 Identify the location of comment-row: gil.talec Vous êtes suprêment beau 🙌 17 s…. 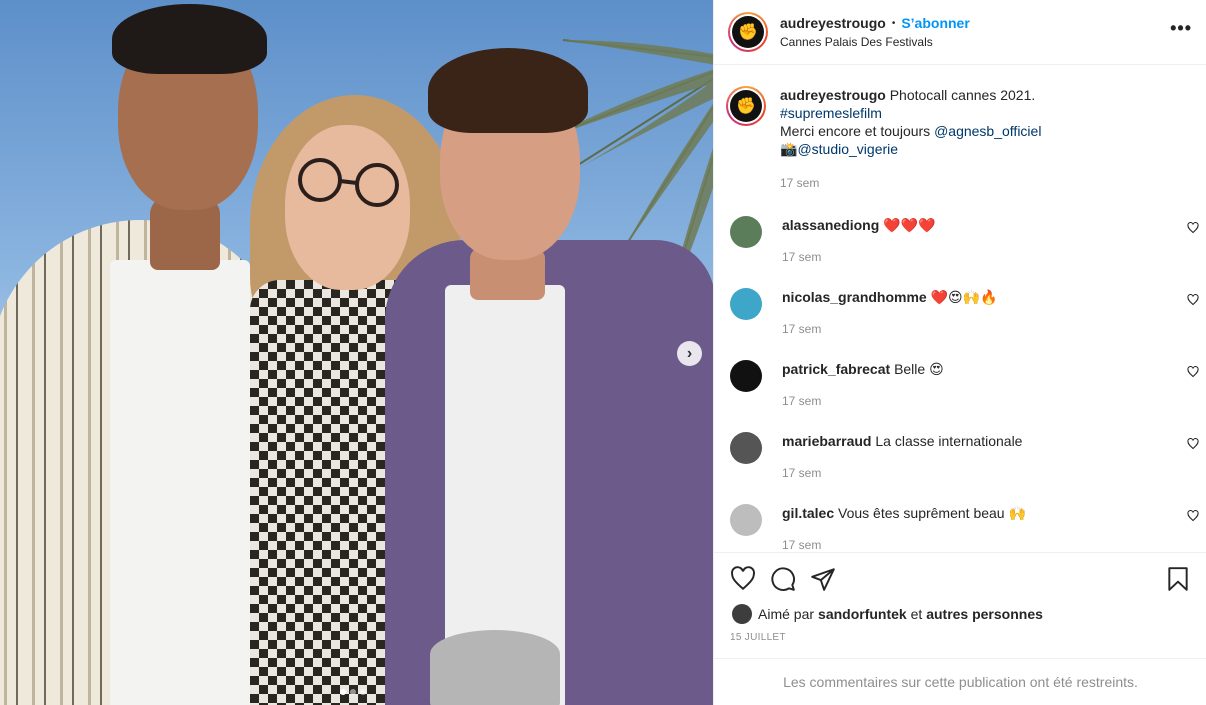
(960, 515).